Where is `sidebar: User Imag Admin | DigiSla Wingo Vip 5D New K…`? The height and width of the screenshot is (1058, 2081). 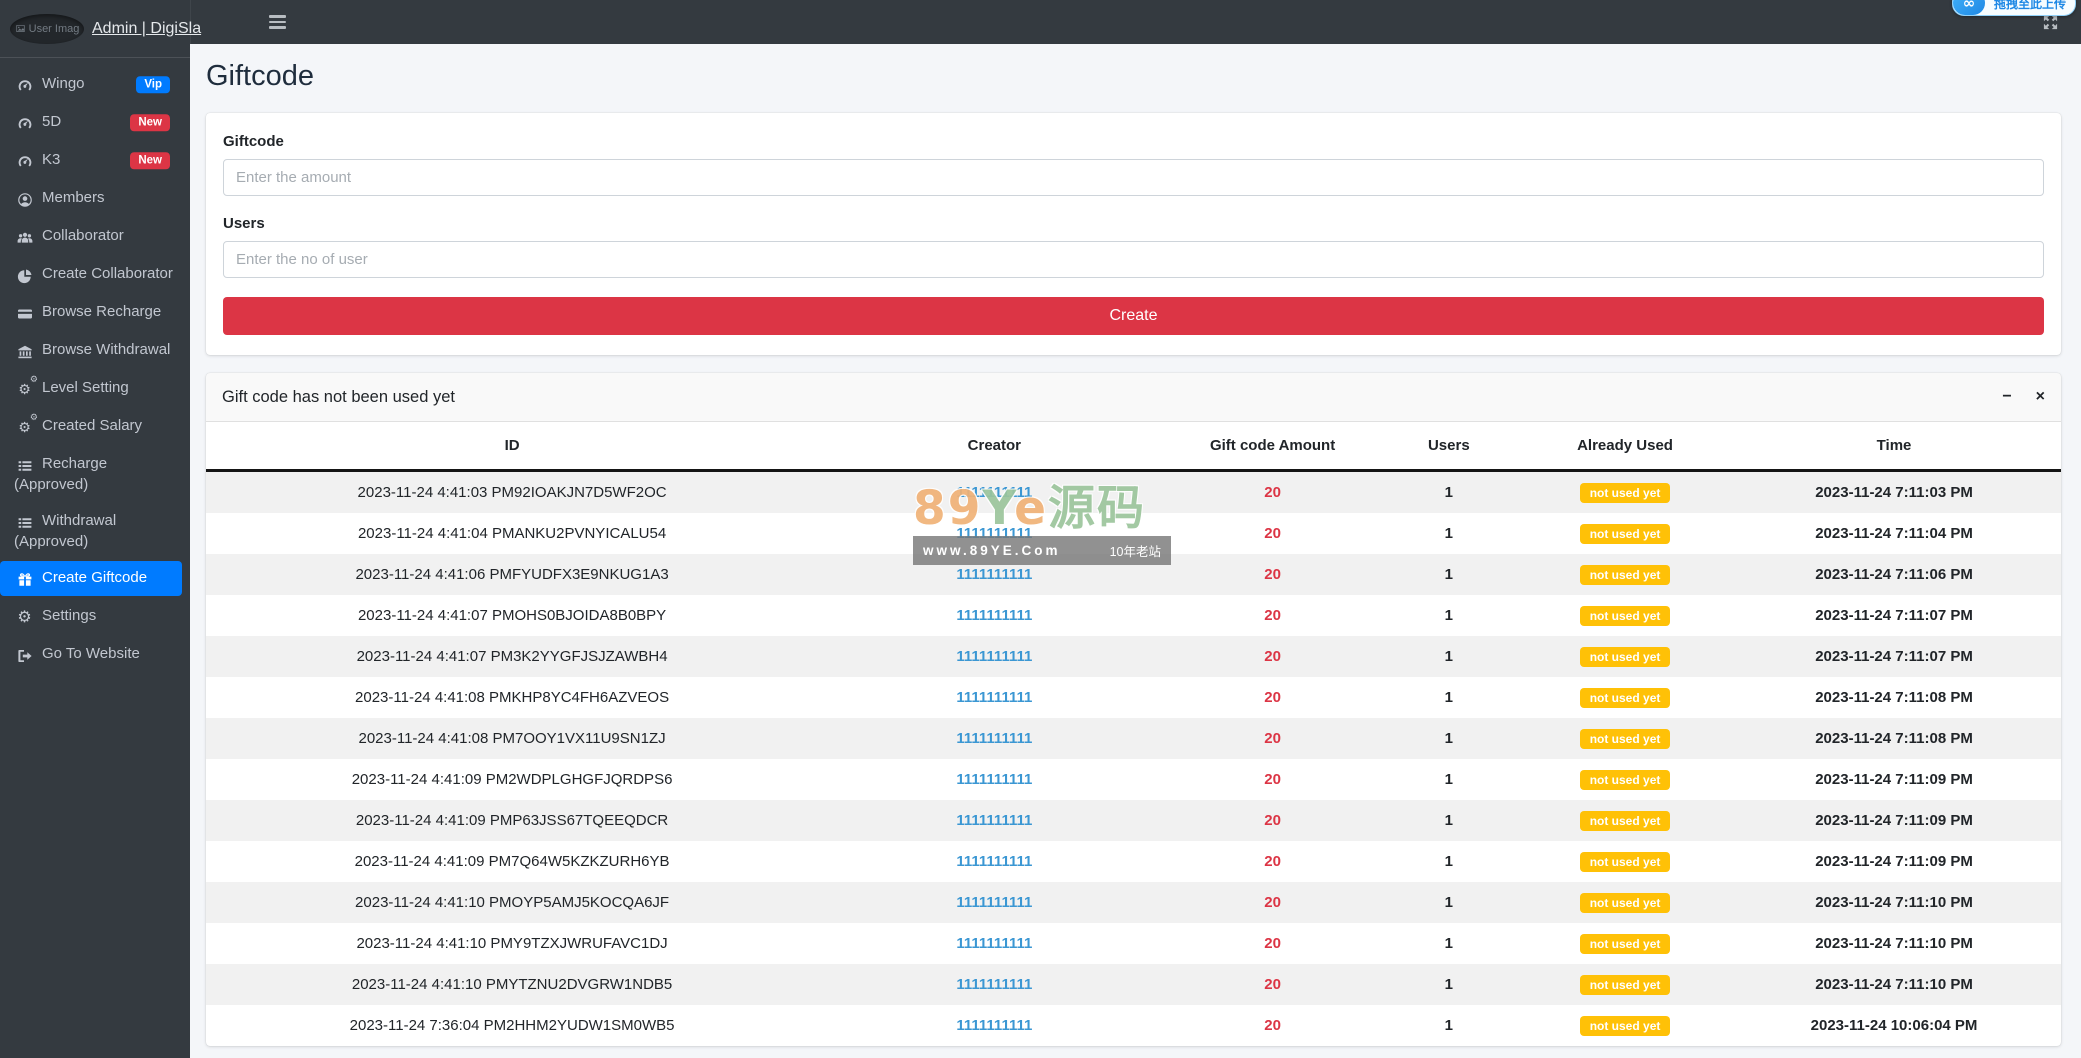 sidebar: User Imag Admin | DigiSla Wingo Vip 5D New K… is located at coordinates (100, 529).